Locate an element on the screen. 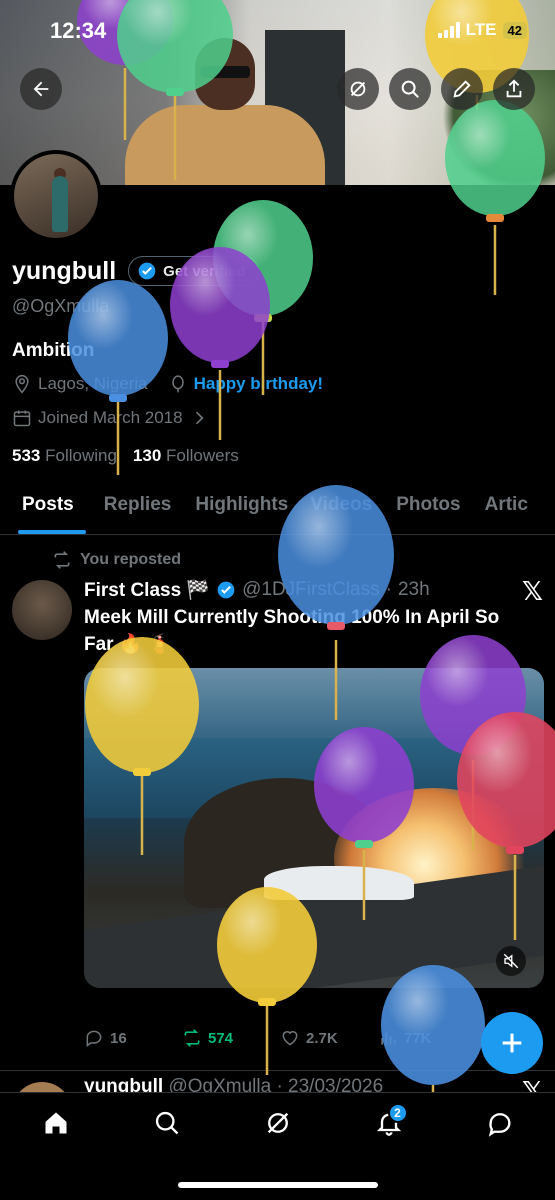 This screenshot has height=1200, width=555. repost-count: 574 is located at coordinates (221, 1038).